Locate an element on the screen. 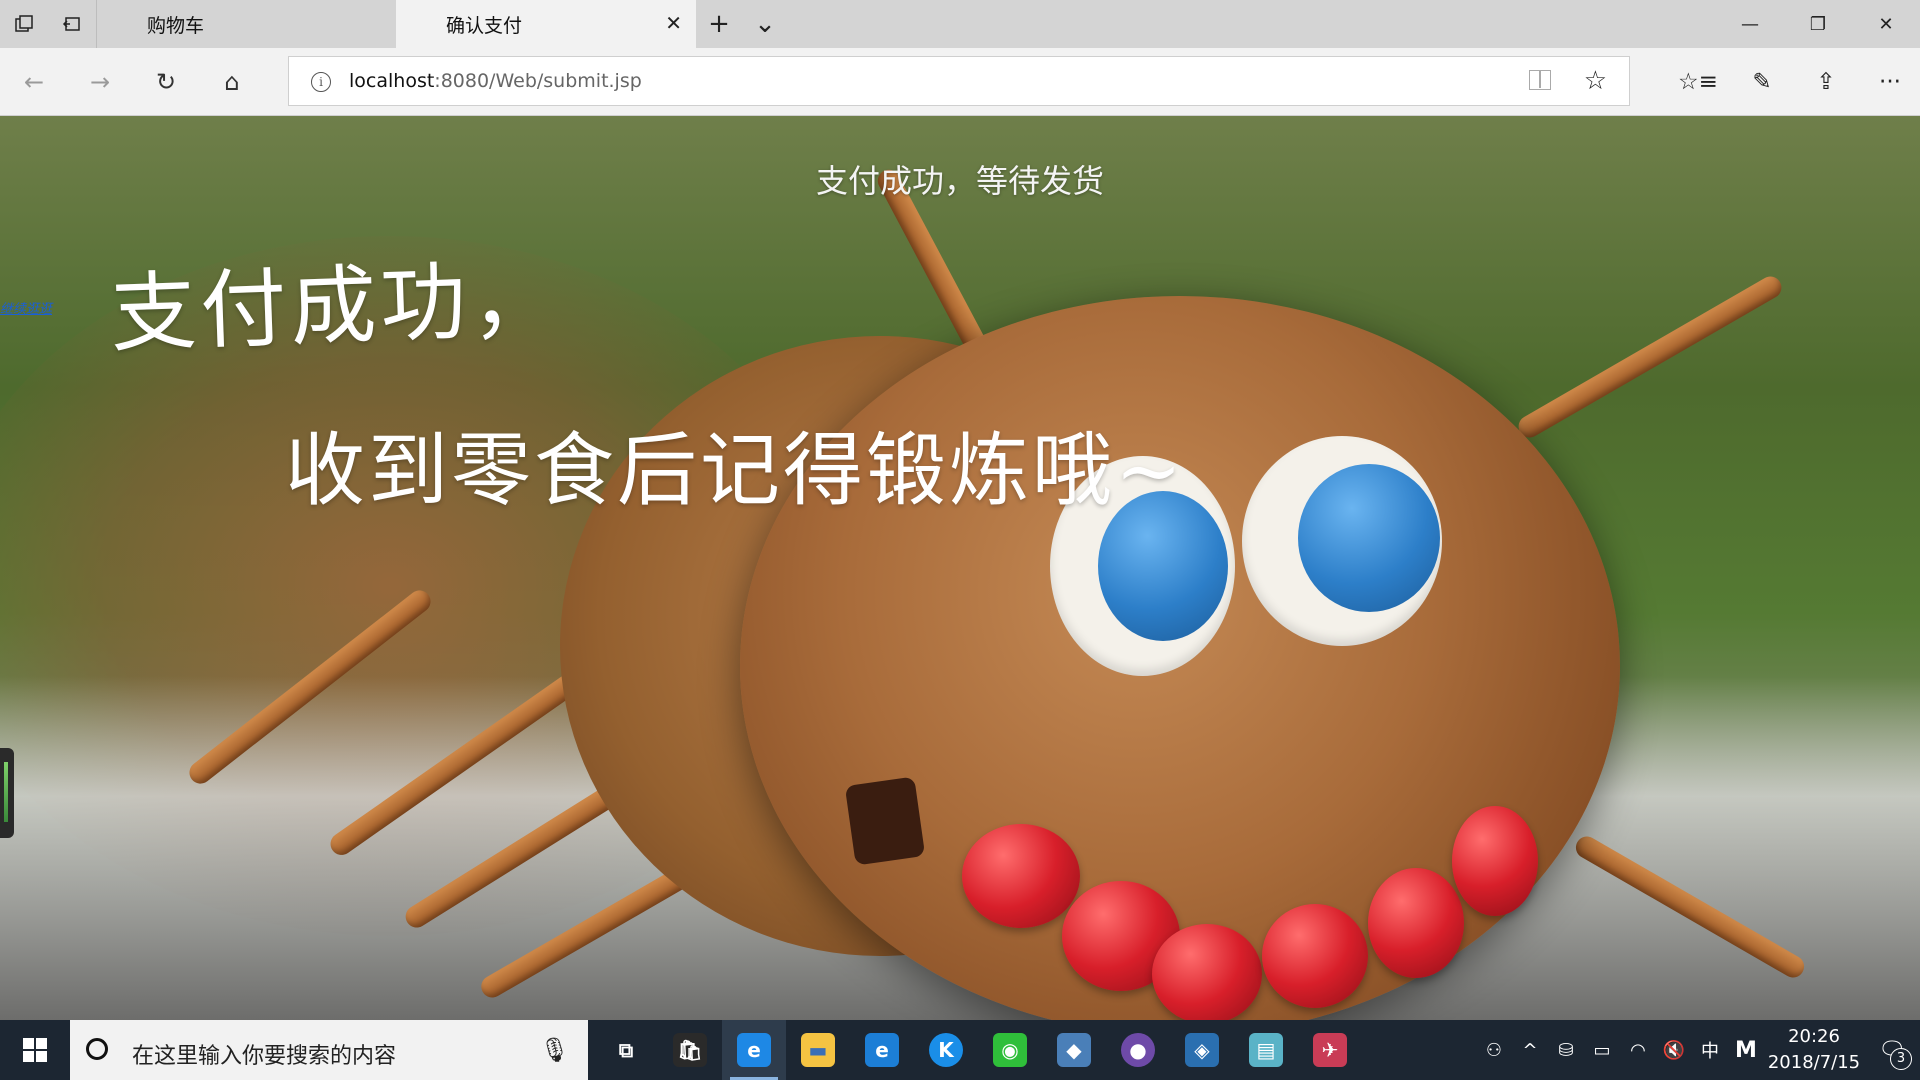  back-icon: ← is located at coordinates (34, 82).